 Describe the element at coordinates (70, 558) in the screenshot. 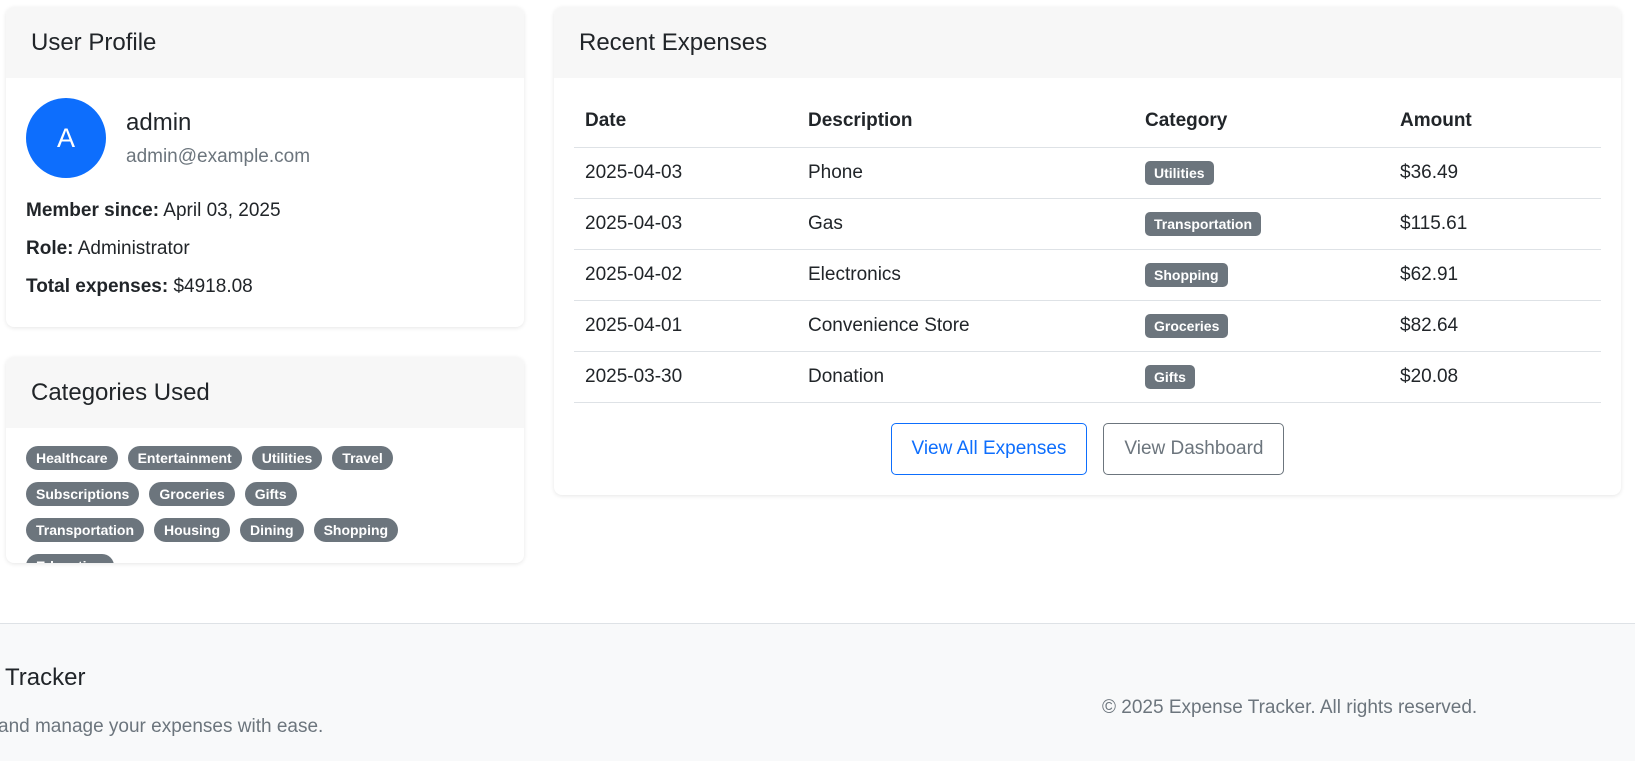

I see `category-pill: Education` at that location.